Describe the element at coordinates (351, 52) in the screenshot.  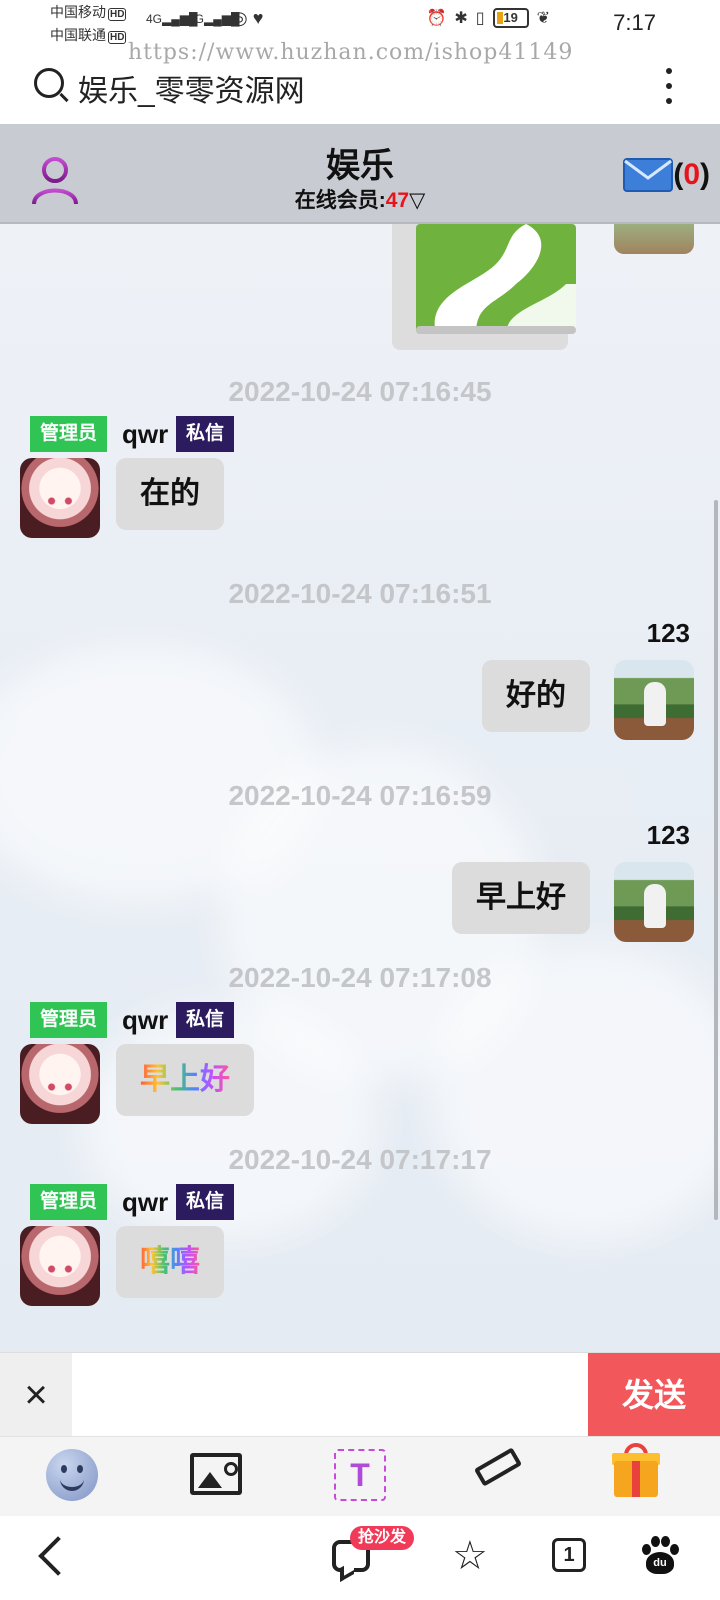
I see `watermark: https://www.huzhan.com/ishop41149` at that location.